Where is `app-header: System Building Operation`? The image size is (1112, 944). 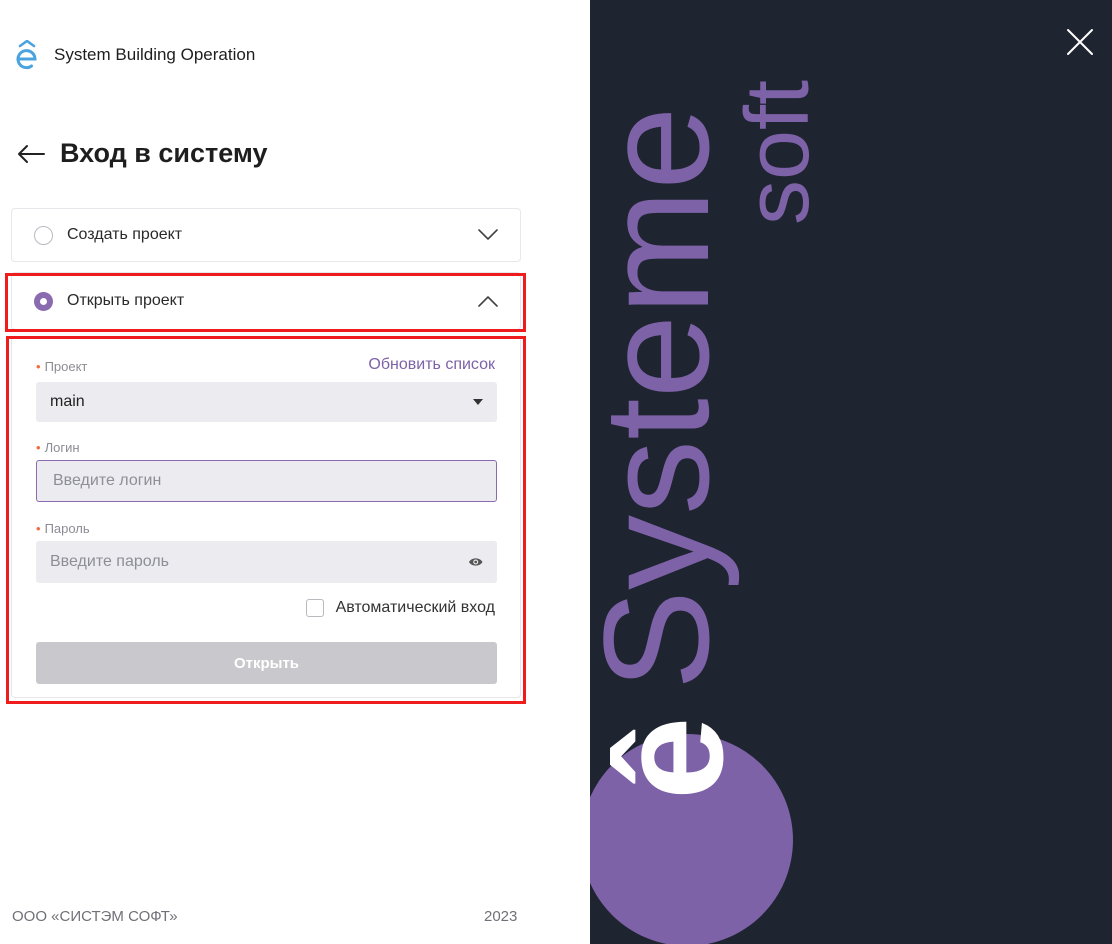
app-header: System Building Operation is located at coordinates (134, 55).